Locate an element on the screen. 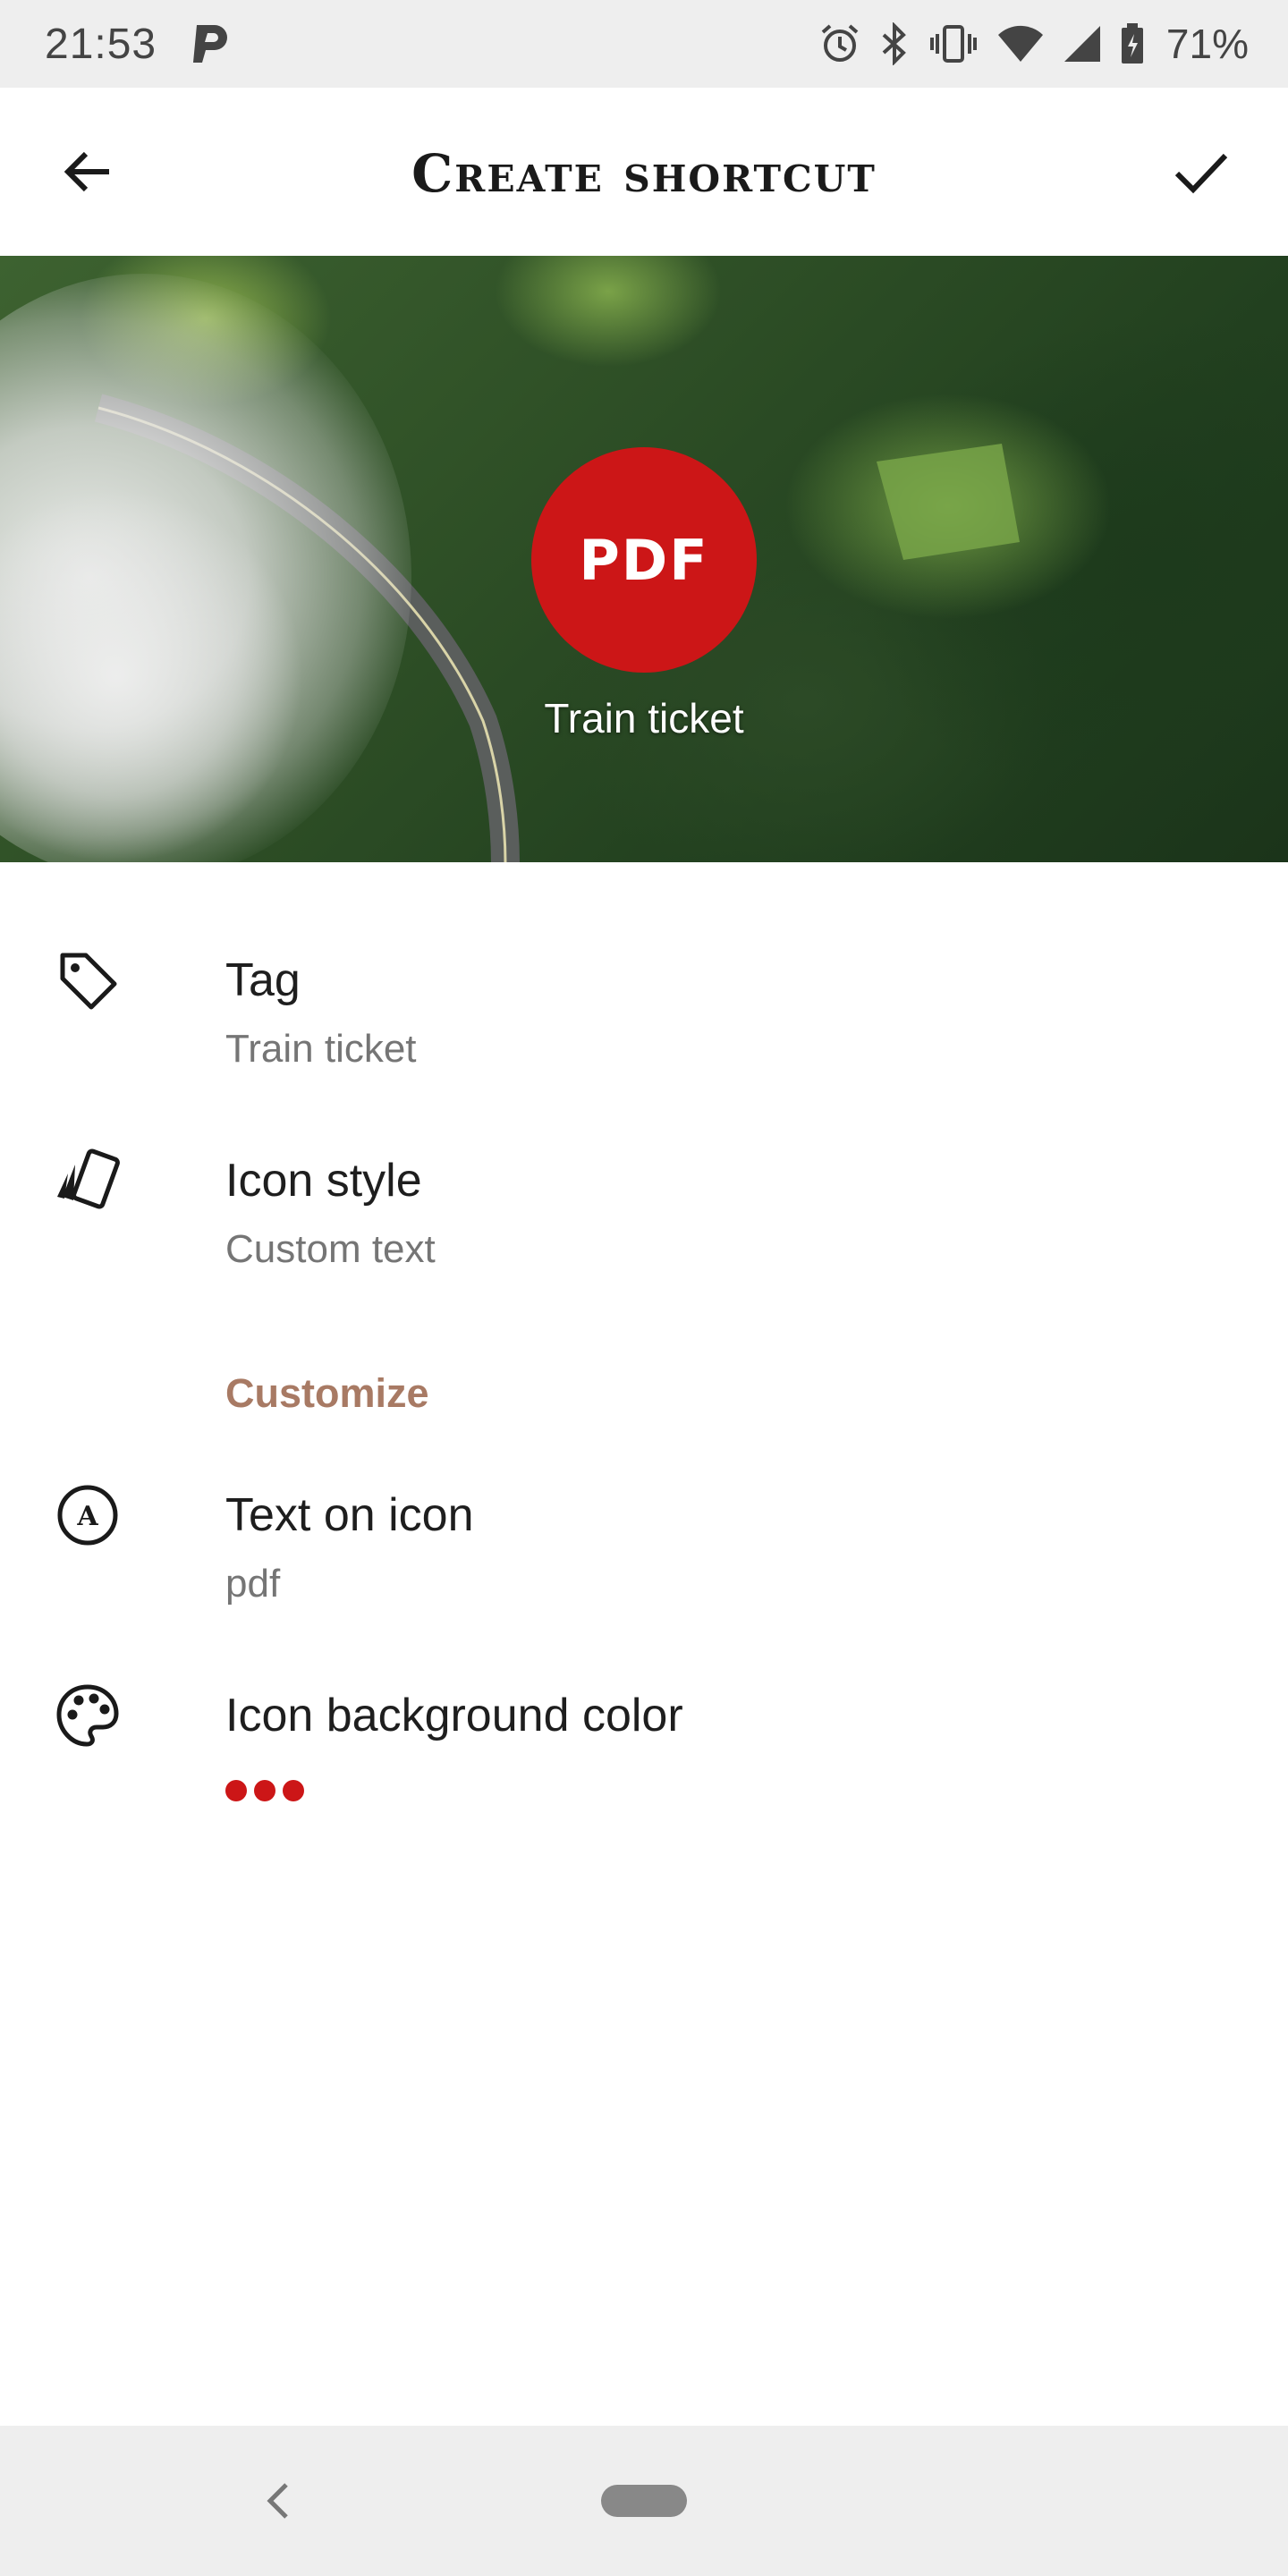 The image size is (1288, 2576). cell-signal-icon is located at coordinates (1082, 44).